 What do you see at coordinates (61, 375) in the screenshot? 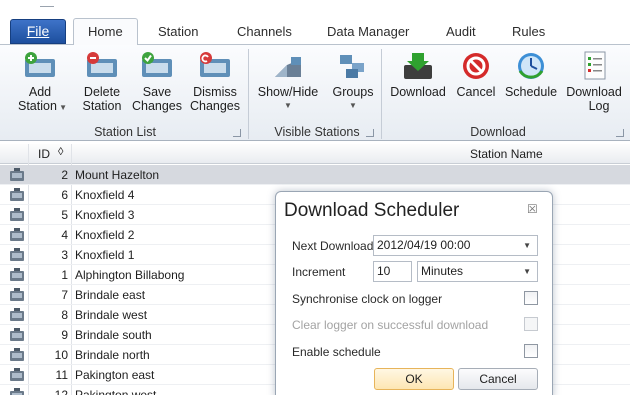
I see `row-id: 11` at bounding box center [61, 375].